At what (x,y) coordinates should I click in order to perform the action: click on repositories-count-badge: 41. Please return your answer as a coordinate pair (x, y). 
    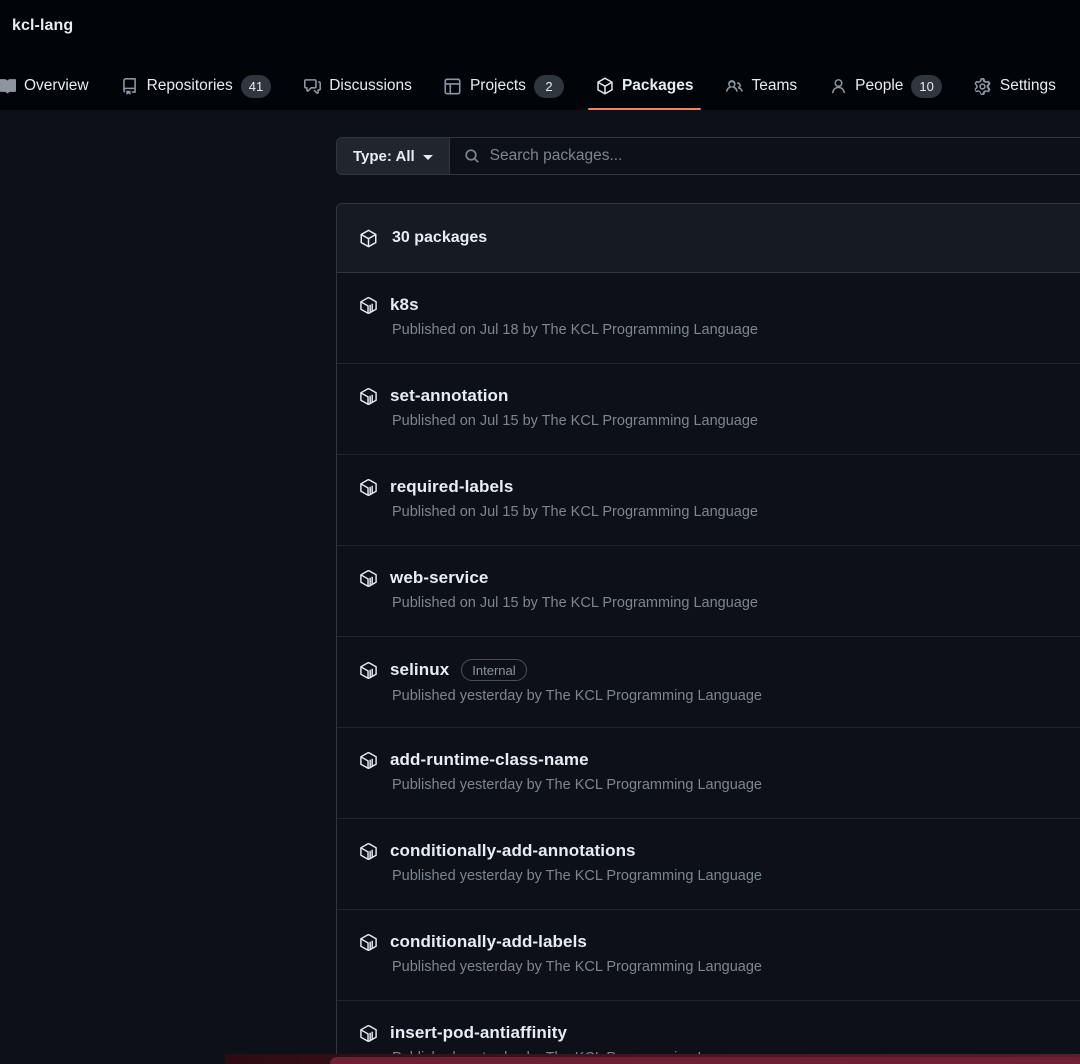
    Looking at the image, I should click on (256, 86).